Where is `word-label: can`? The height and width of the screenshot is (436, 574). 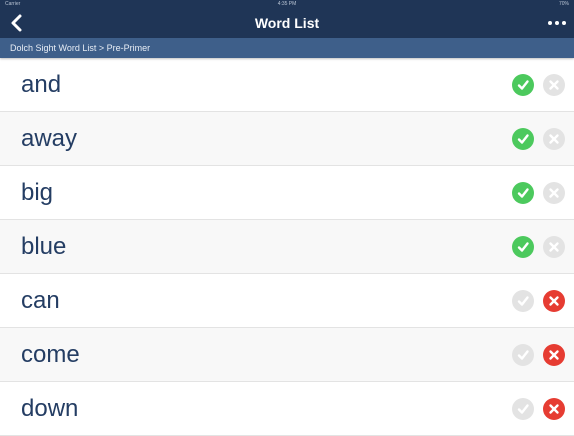 word-label: can is located at coordinates (40, 300).